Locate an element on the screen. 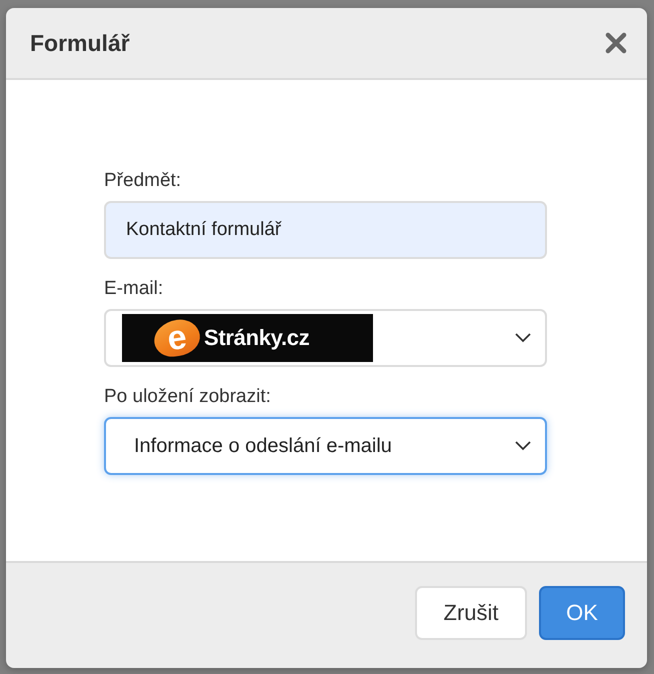  close-icon is located at coordinates (616, 43).